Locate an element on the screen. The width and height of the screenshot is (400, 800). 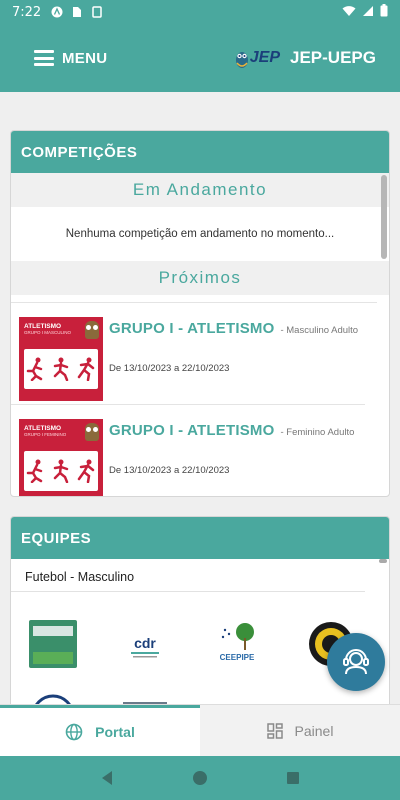
brand: JEP JEP-UEPG is located at coordinates (305, 58).